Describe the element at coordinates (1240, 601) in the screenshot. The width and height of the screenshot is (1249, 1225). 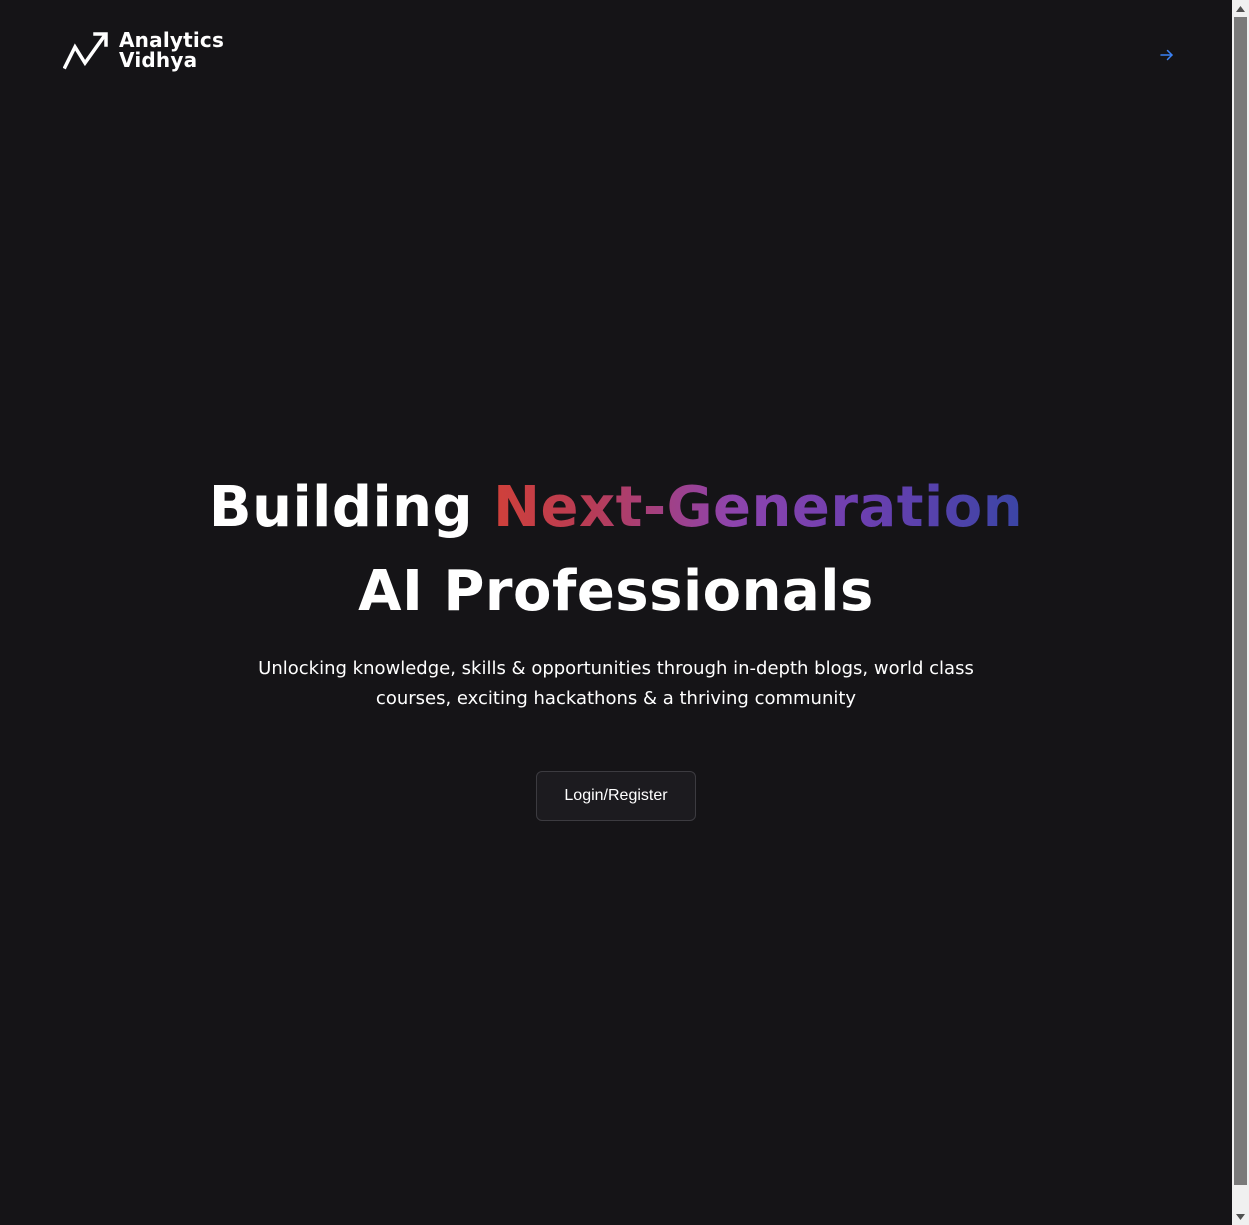
I see `scrollbar-thumb` at that location.